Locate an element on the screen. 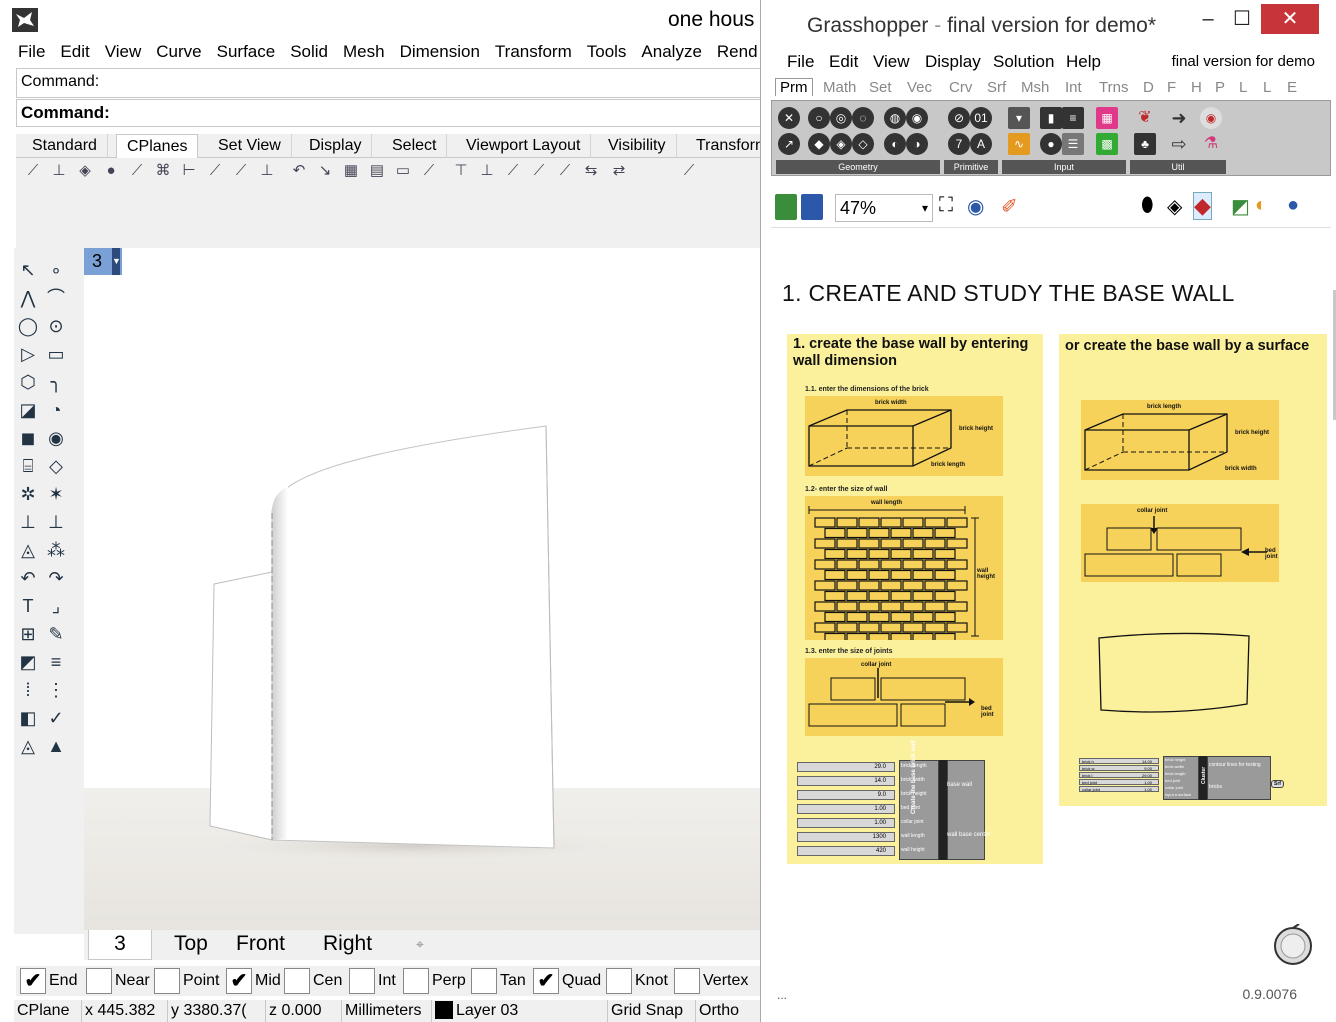 The width and height of the screenshot is (1336, 1022). category-tab-l1: L is located at coordinates (1243, 87).